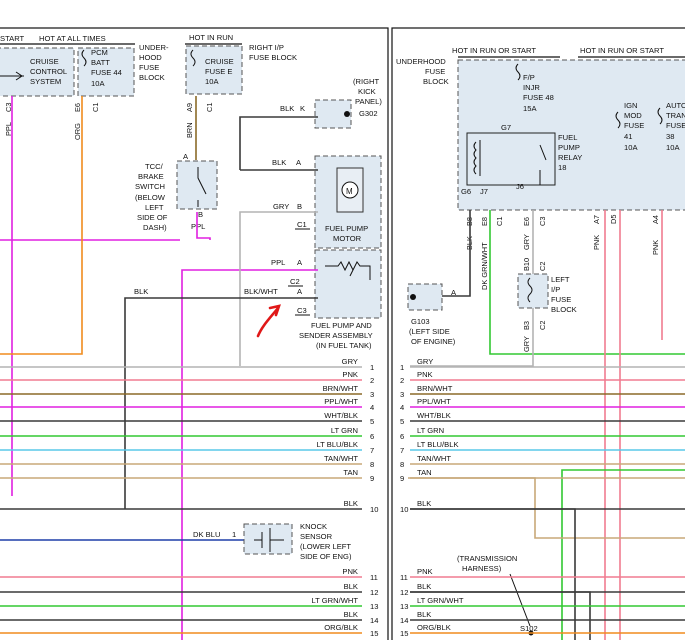 Image resolution: width=685 pixels, height=640 pixels. I want to click on left-ip-fuse-box, so click(533, 291).